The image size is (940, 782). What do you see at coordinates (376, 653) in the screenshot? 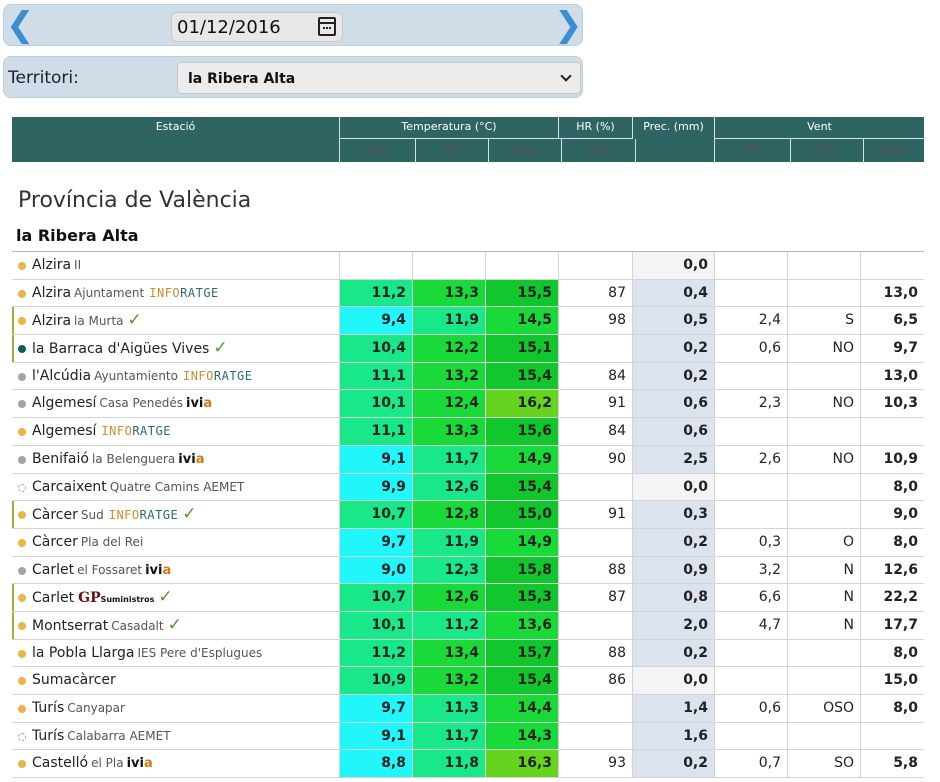
I see `temp-min-cell: 11,2` at bounding box center [376, 653].